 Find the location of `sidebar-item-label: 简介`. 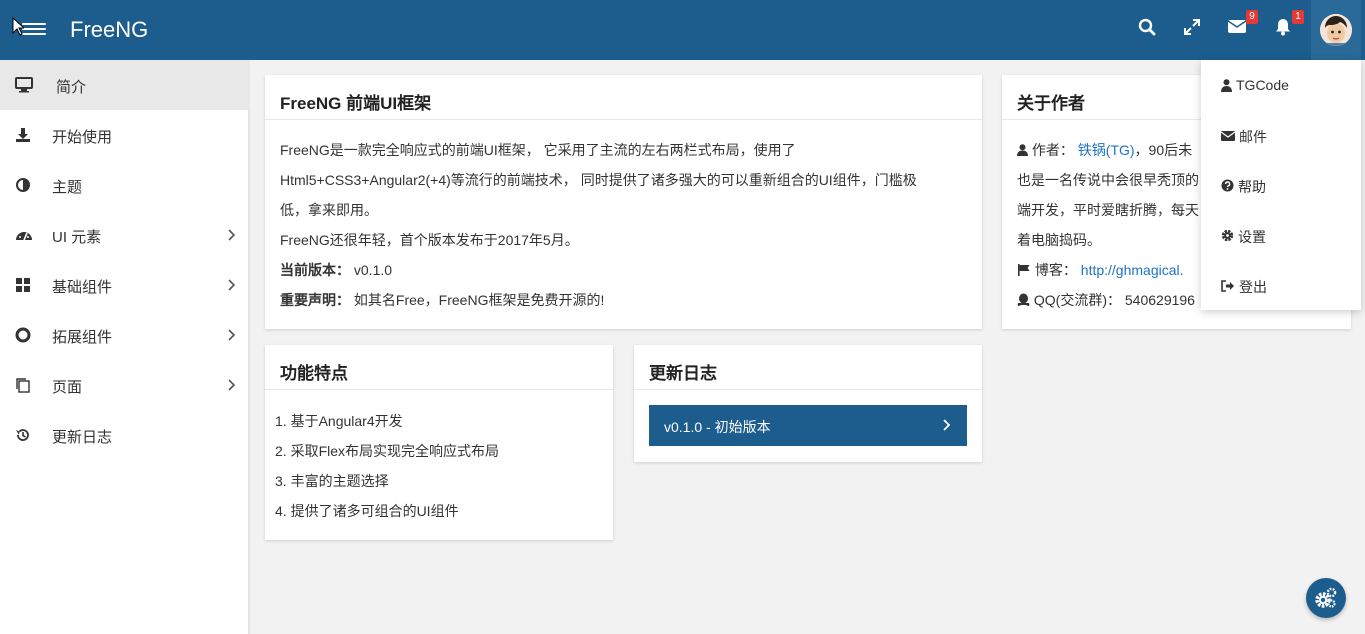

sidebar-item-label: 简介 is located at coordinates (71, 87).